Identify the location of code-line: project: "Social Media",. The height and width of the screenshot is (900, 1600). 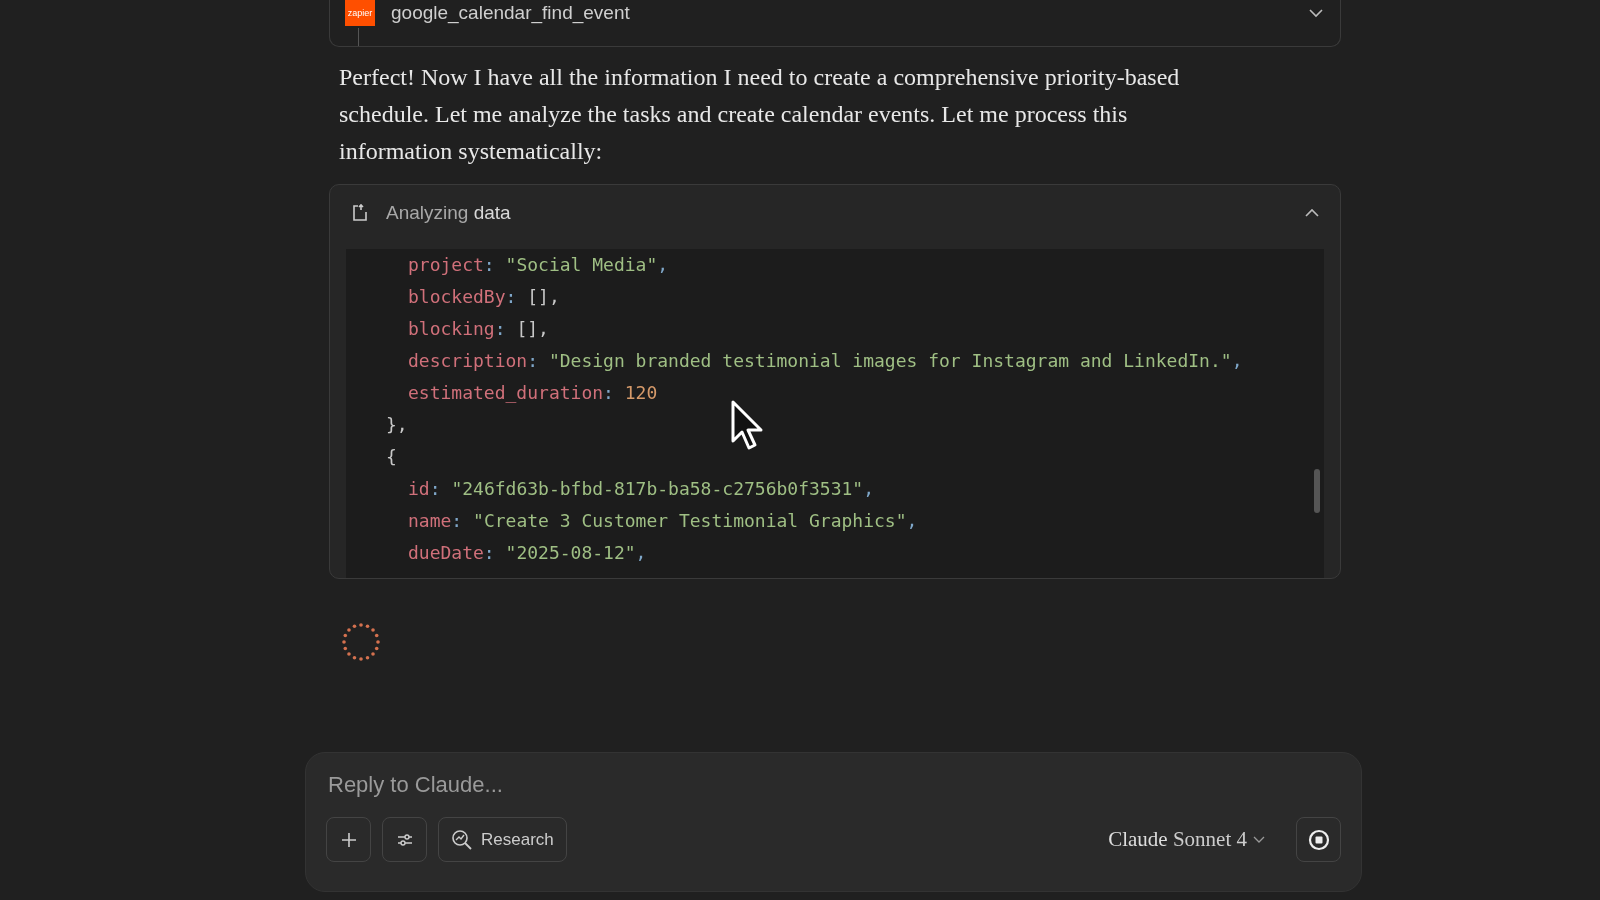
(538, 265).